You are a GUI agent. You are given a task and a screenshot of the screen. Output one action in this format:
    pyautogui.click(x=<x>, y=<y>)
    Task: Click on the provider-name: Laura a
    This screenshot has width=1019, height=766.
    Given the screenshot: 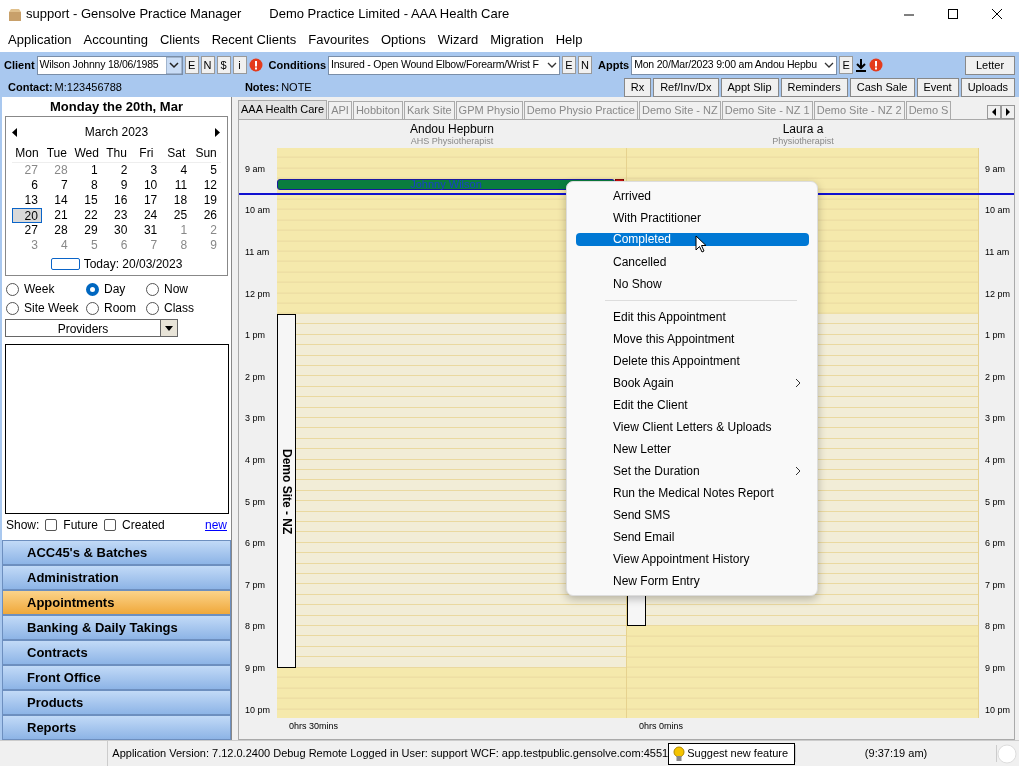 What is the action you would take?
    pyautogui.click(x=803, y=129)
    